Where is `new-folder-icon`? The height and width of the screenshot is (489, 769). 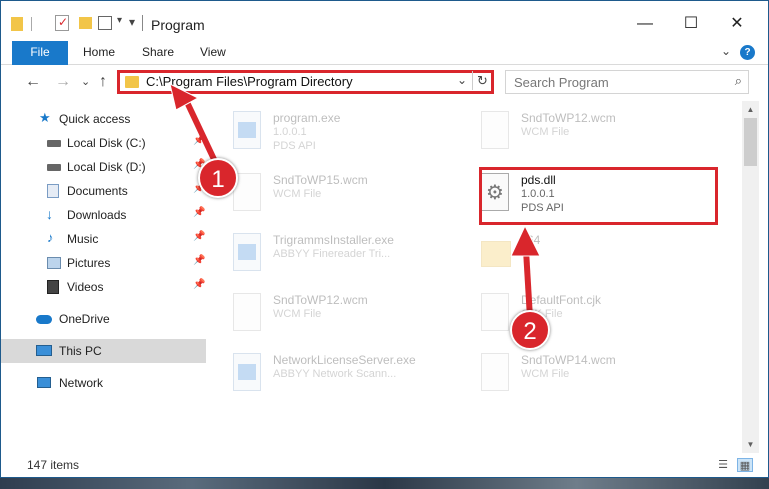
new-folder-icon is located at coordinates (85, 23).